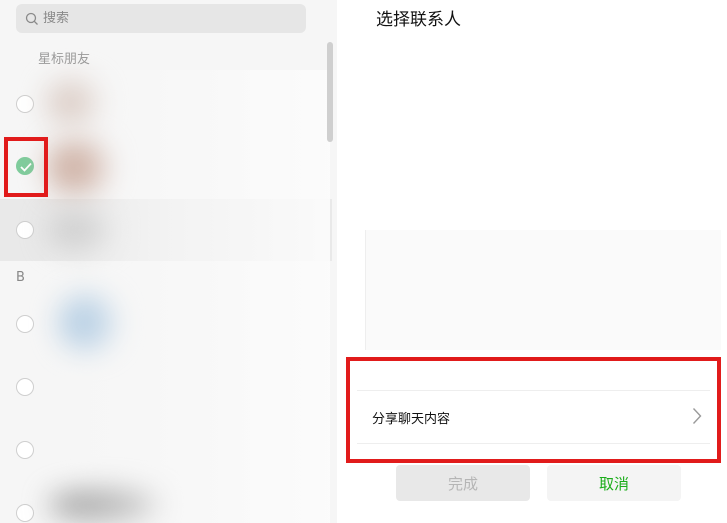  I want to click on highlight-box-checkbox, so click(26, 167).